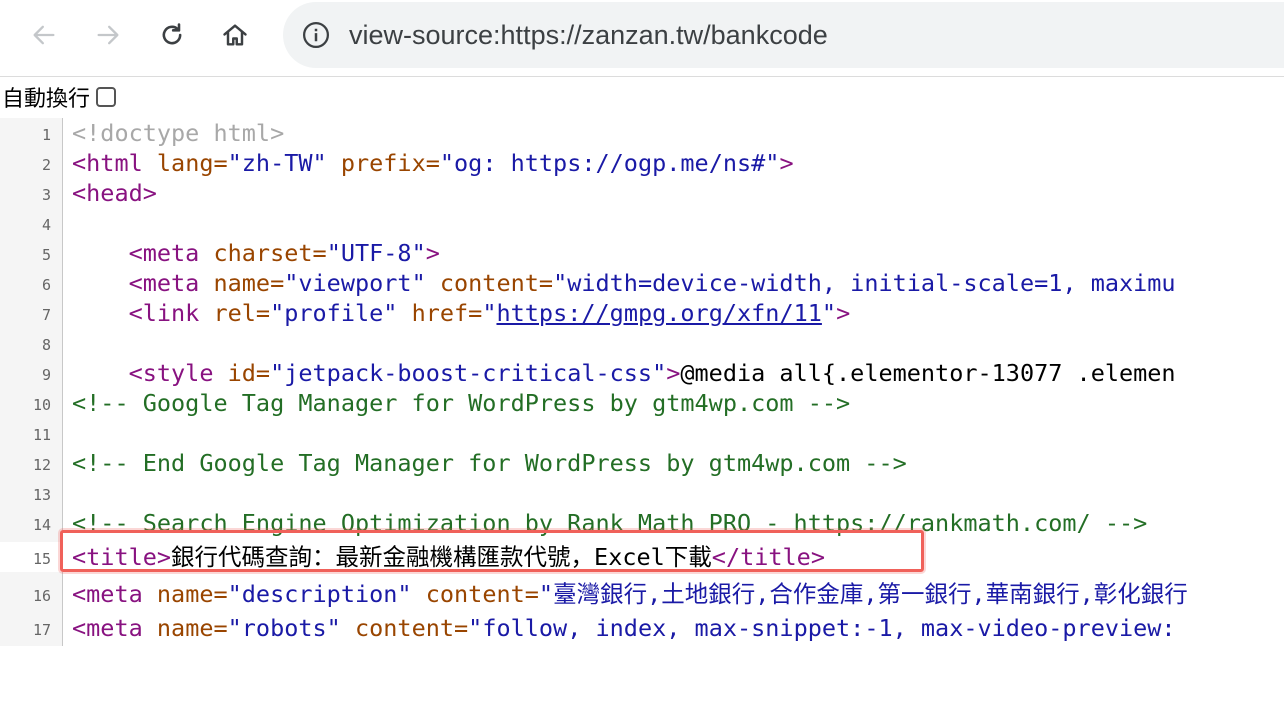 This screenshot has width=1284, height=725. Describe the element at coordinates (41, 630) in the screenshot. I see `line-number: 17` at that location.